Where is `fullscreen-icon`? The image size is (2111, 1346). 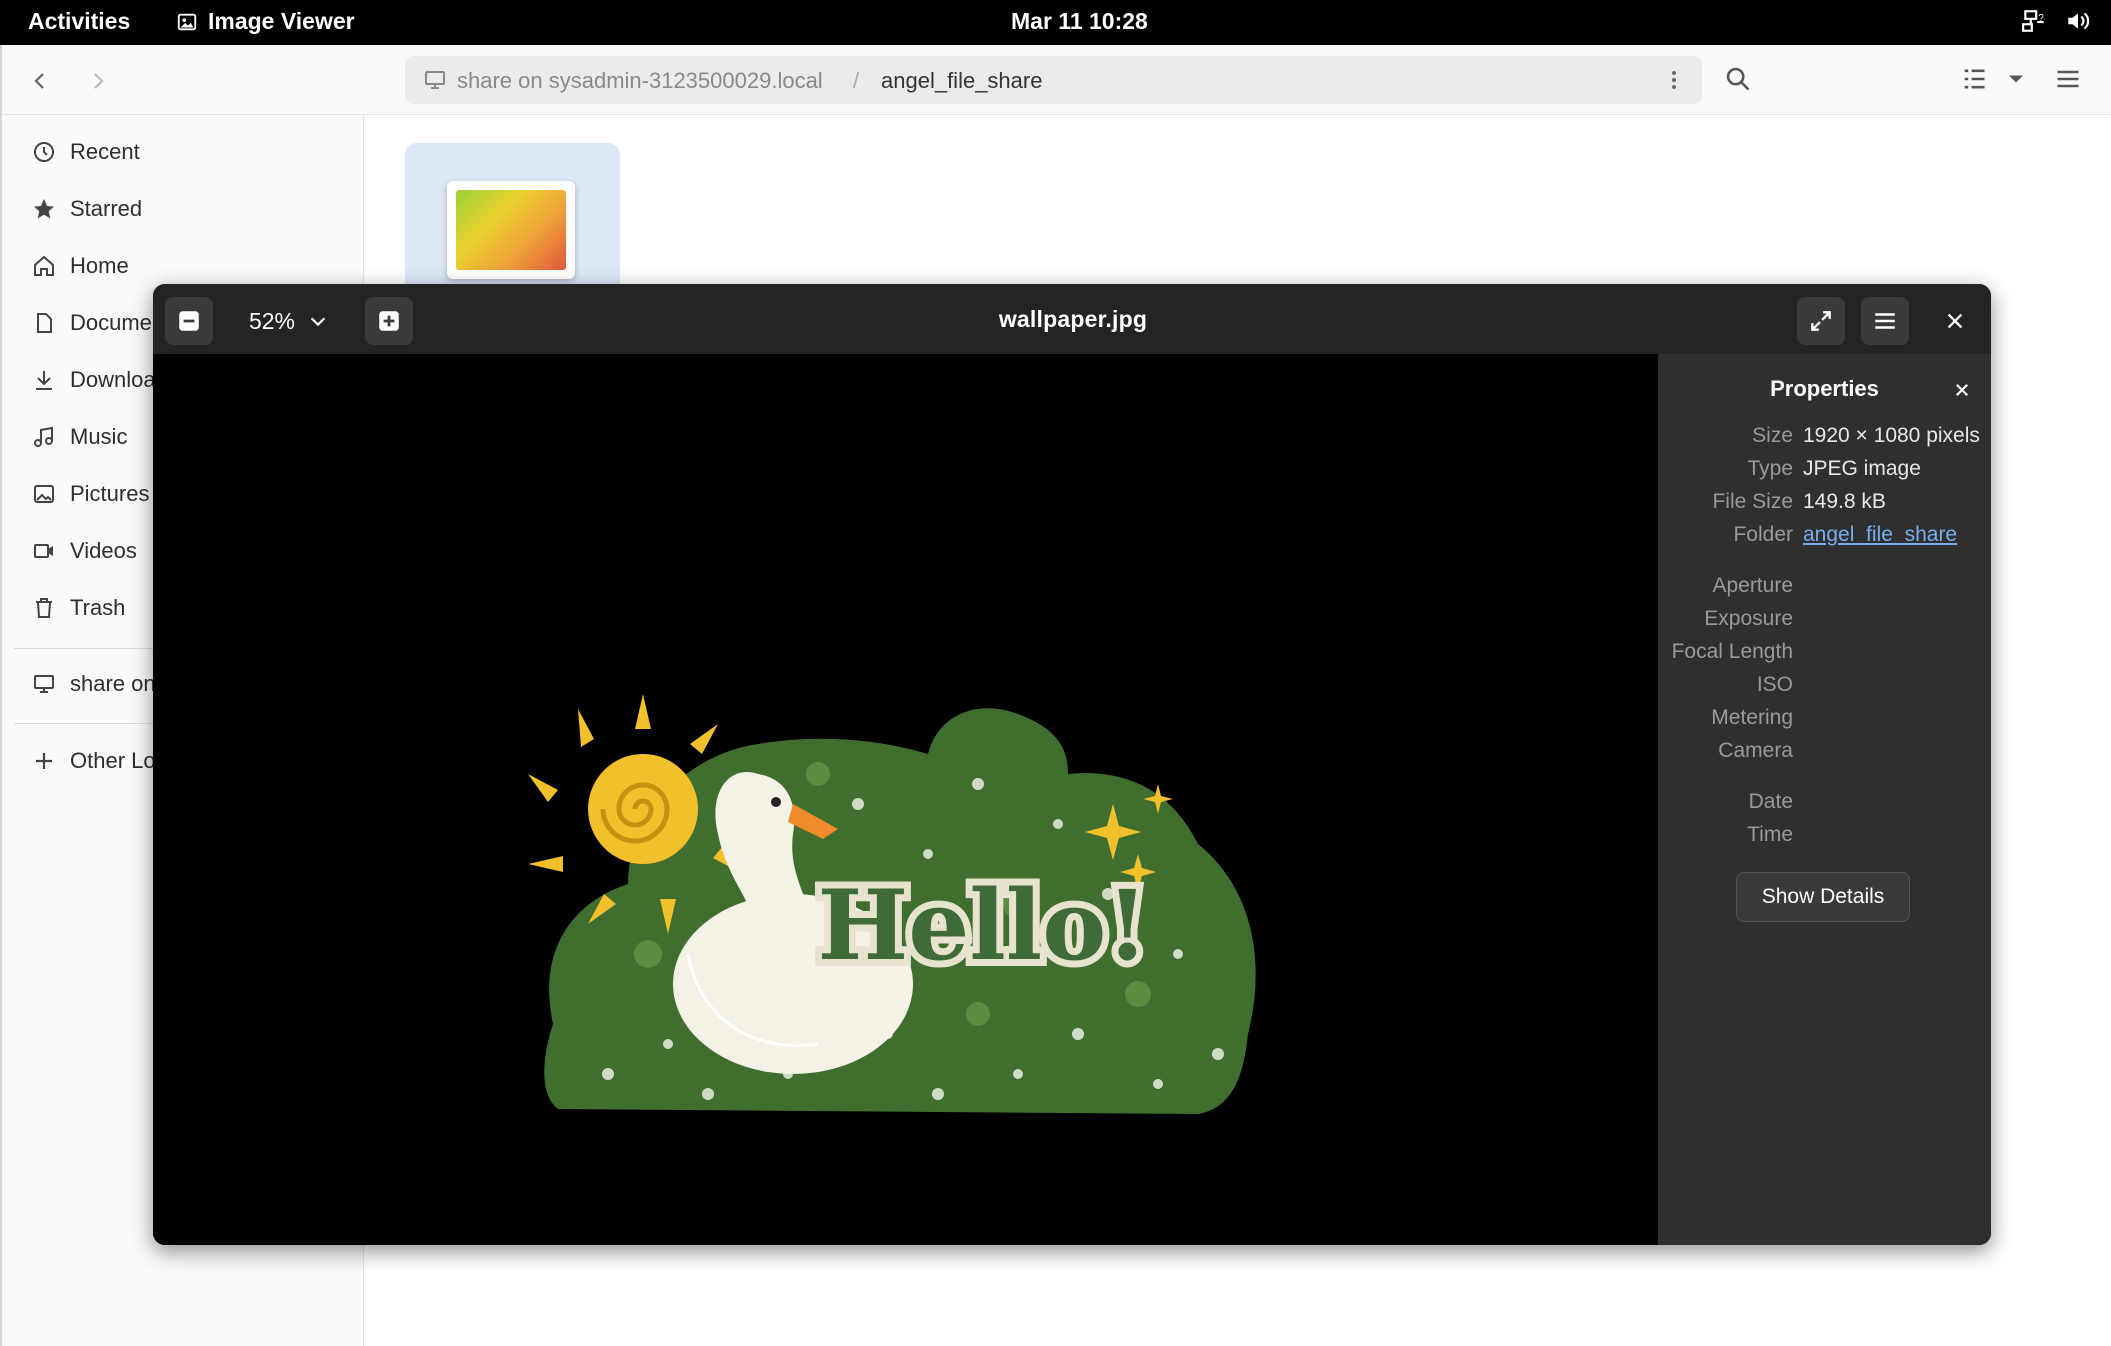
fullscreen-icon is located at coordinates (1821, 321).